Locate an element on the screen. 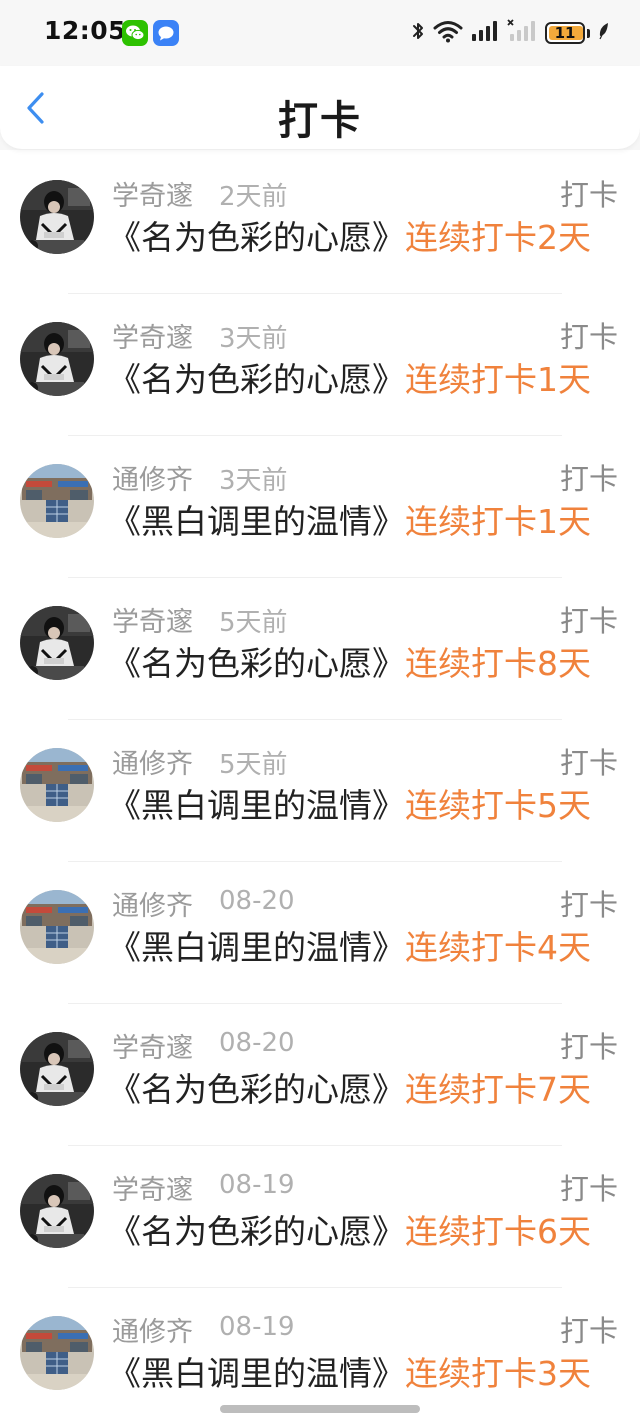 This screenshot has height=1424, width=640. battery-tip is located at coordinates (588, 33).